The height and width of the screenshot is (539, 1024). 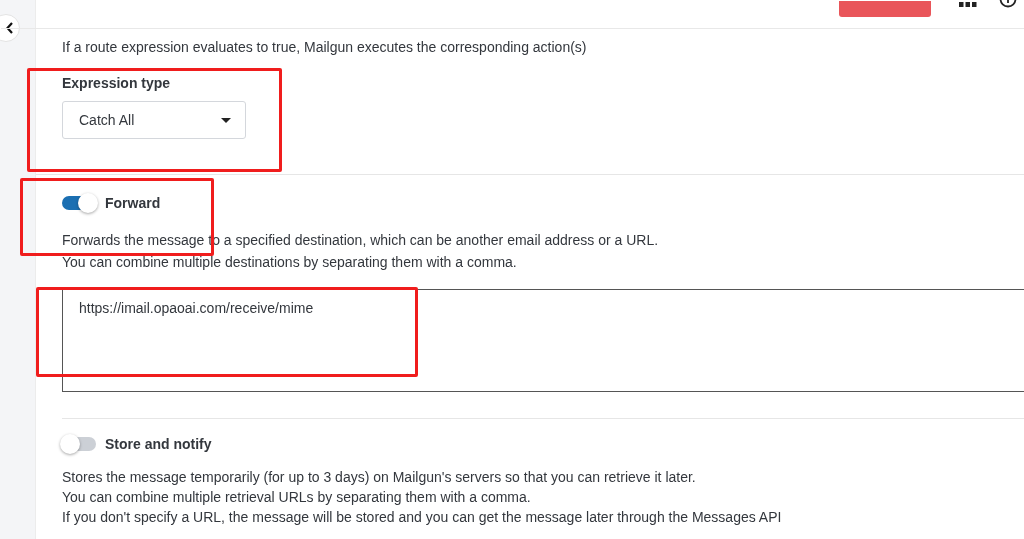 I want to click on description-text: Stores the message temporarily (for up to 3 days) on Mailgun's servers so that you can retrieve it later., so click(x=379, y=477).